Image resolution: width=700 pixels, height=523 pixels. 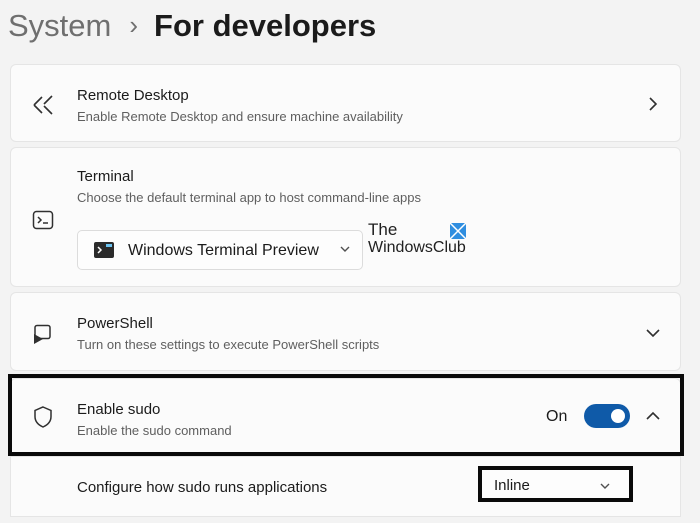 I want to click on terminal-title: Terminal, so click(x=105, y=176).